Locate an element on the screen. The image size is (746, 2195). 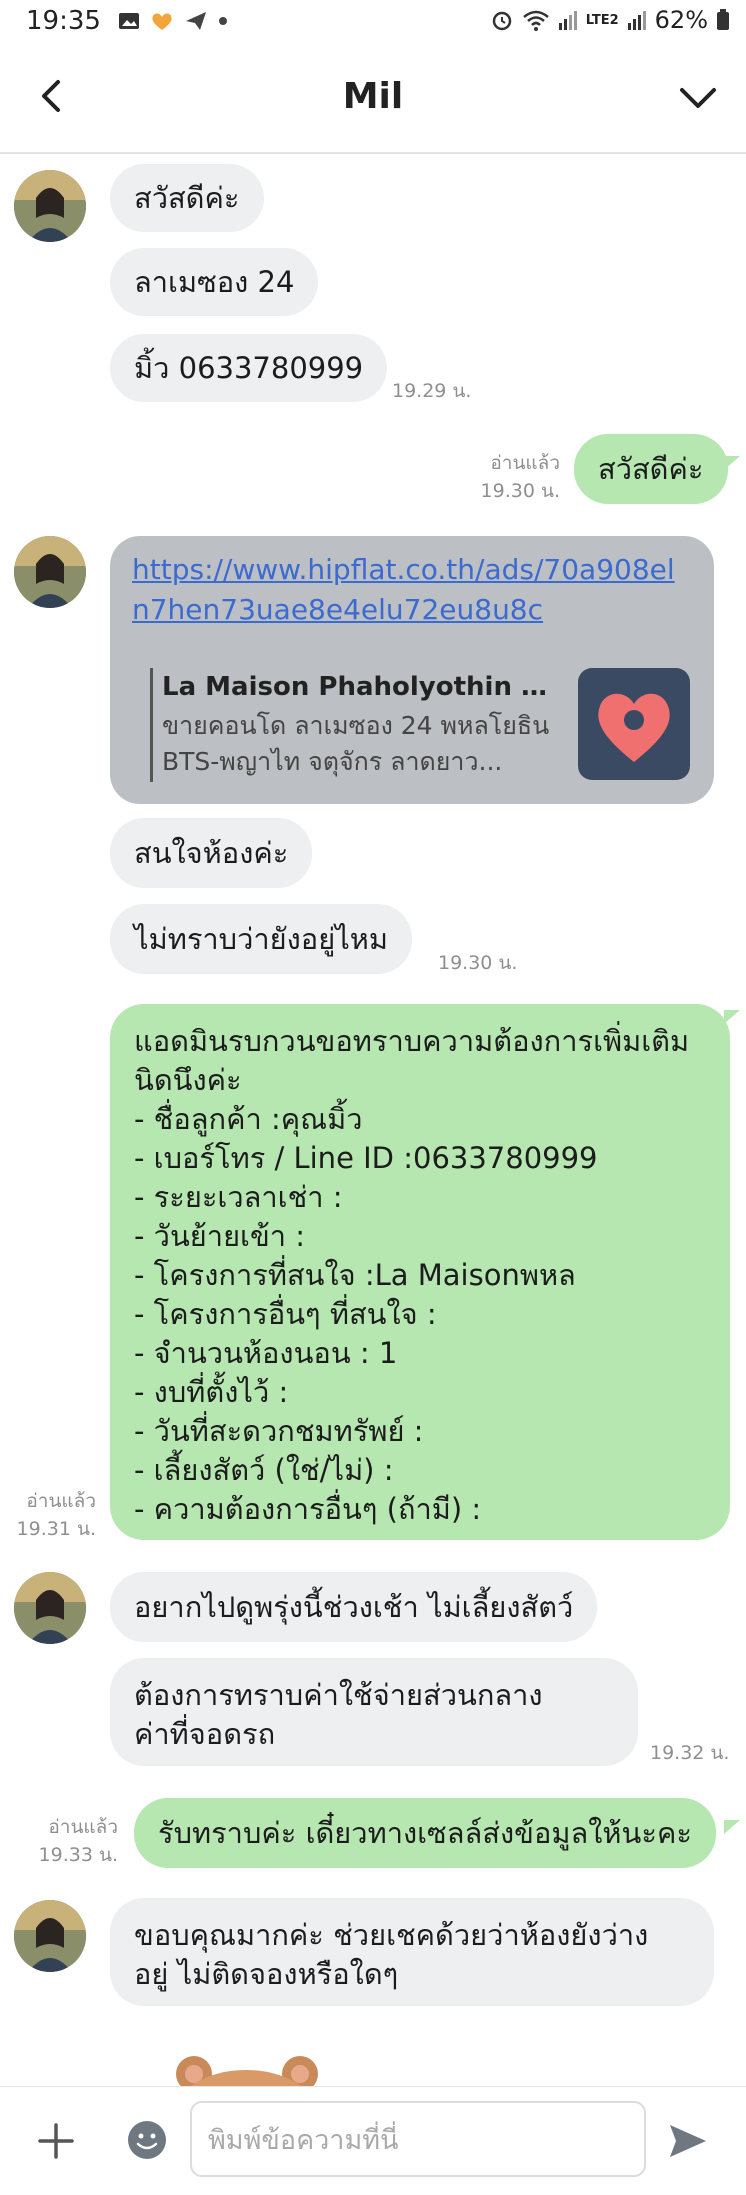
incoming-message: สวัสดีค่ะ is located at coordinates (187, 198).